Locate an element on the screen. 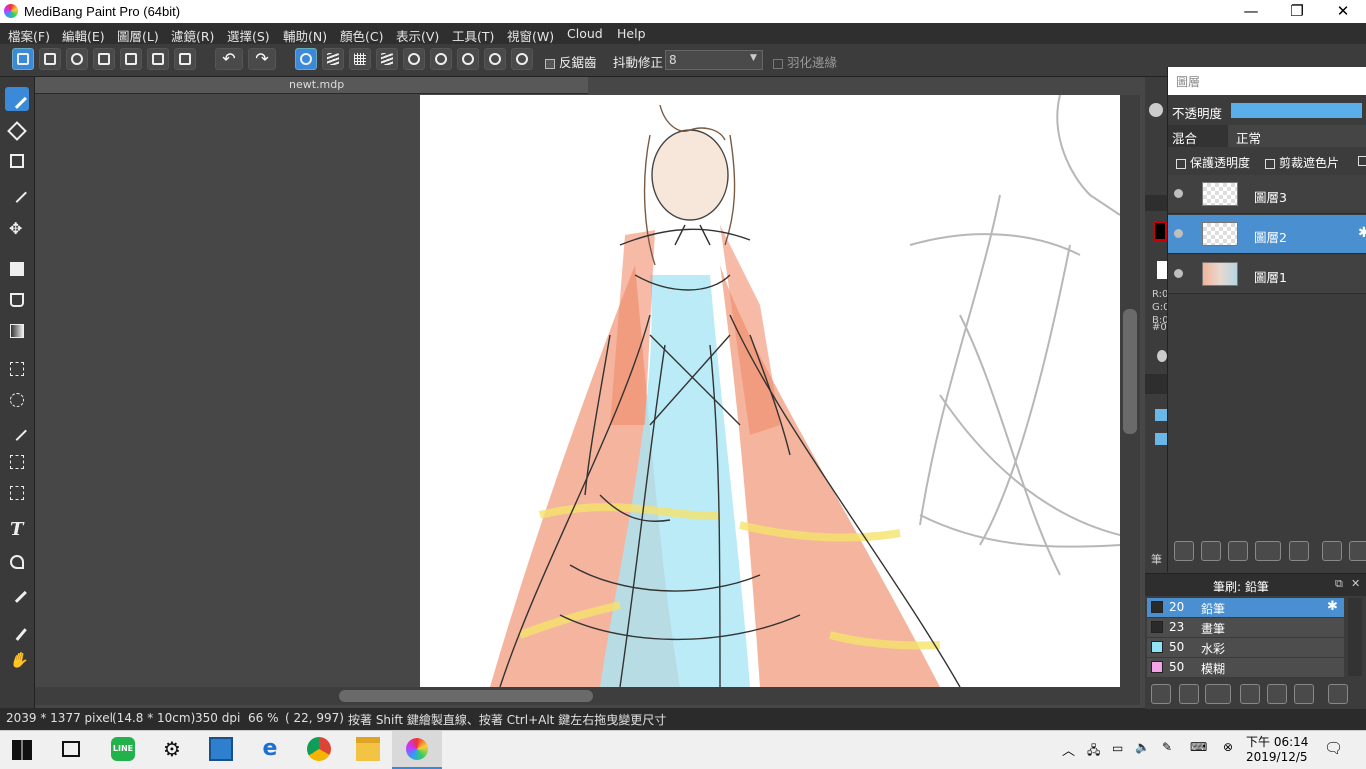 The image size is (1366, 769). add-brush-button is located at coordinates (1189, 694).